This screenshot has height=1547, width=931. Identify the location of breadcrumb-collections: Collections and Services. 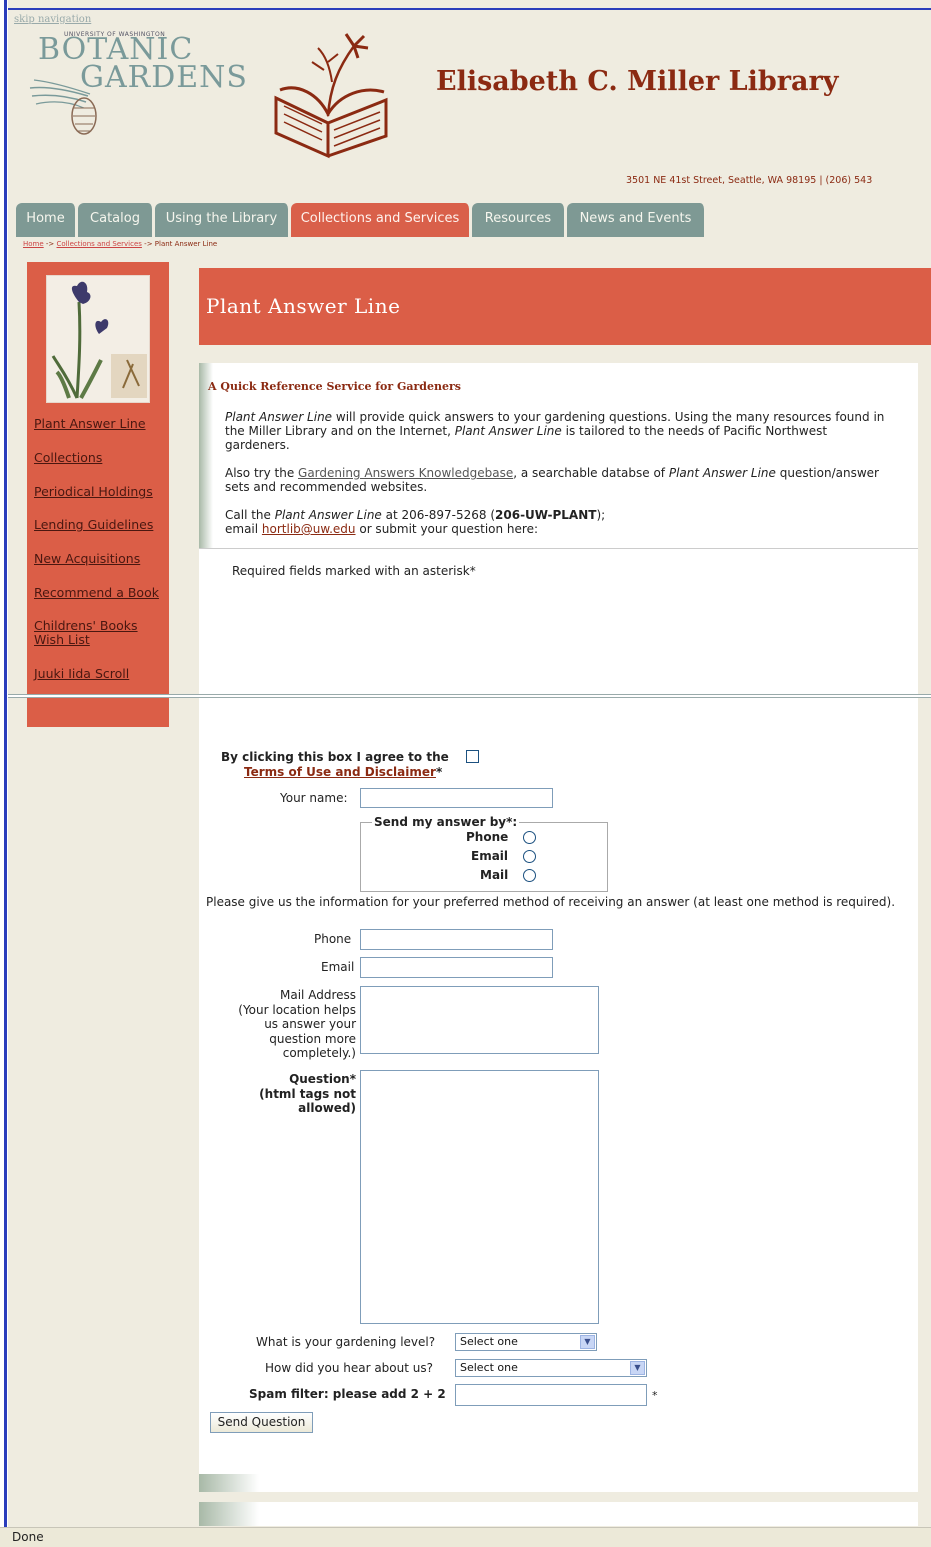
(99, 244).